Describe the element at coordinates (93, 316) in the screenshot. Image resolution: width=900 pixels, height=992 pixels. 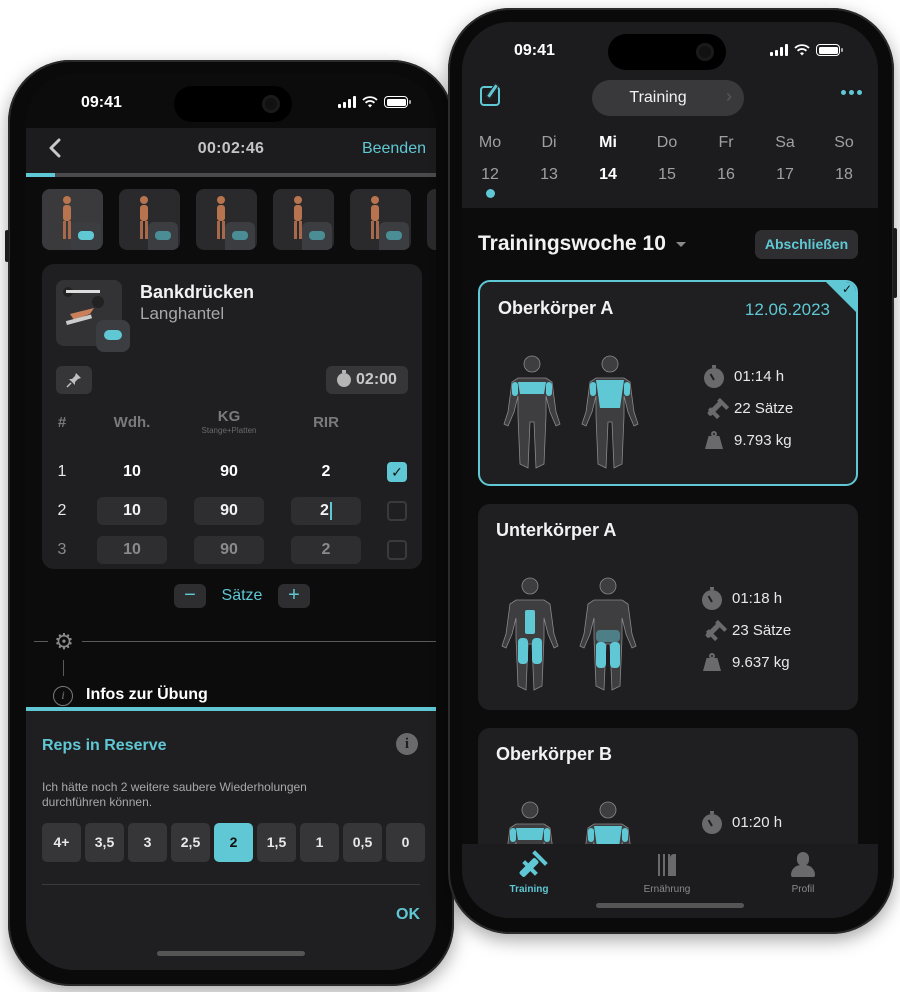
I see `exercise-image` at that location.